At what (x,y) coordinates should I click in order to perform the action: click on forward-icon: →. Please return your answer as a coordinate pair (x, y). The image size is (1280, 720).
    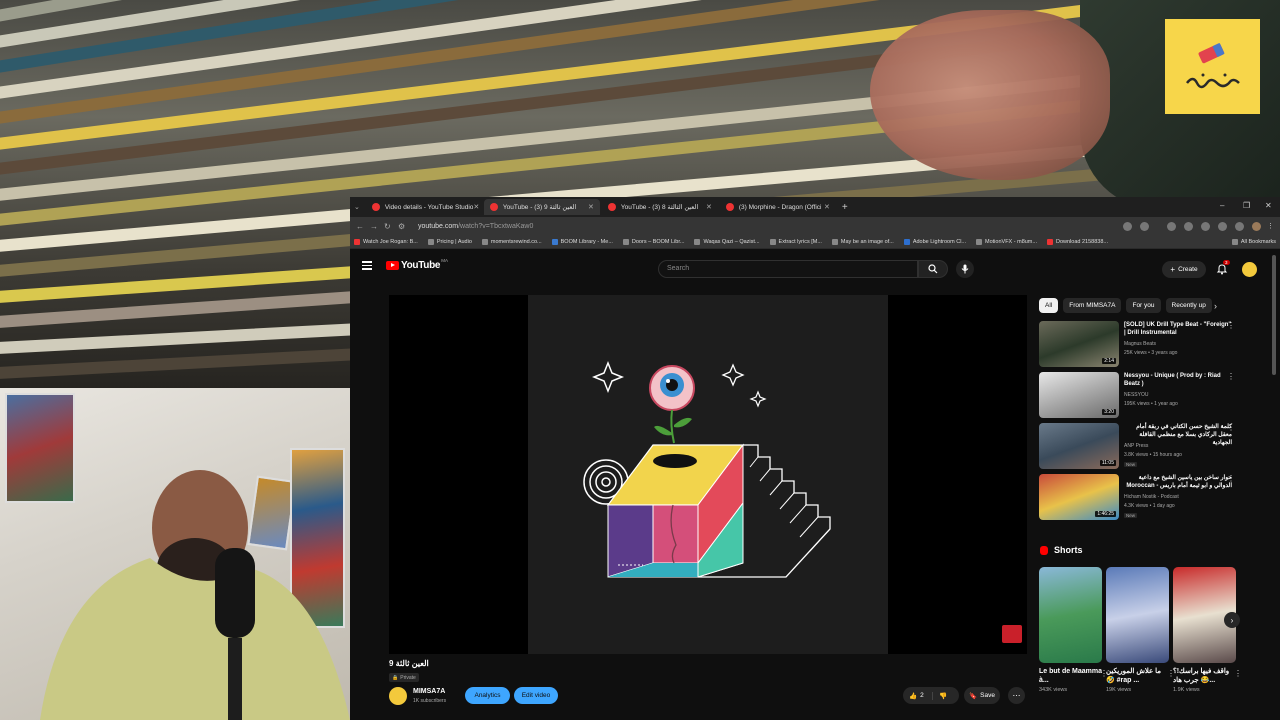
    Looking at the image, I should click on (377, 226).